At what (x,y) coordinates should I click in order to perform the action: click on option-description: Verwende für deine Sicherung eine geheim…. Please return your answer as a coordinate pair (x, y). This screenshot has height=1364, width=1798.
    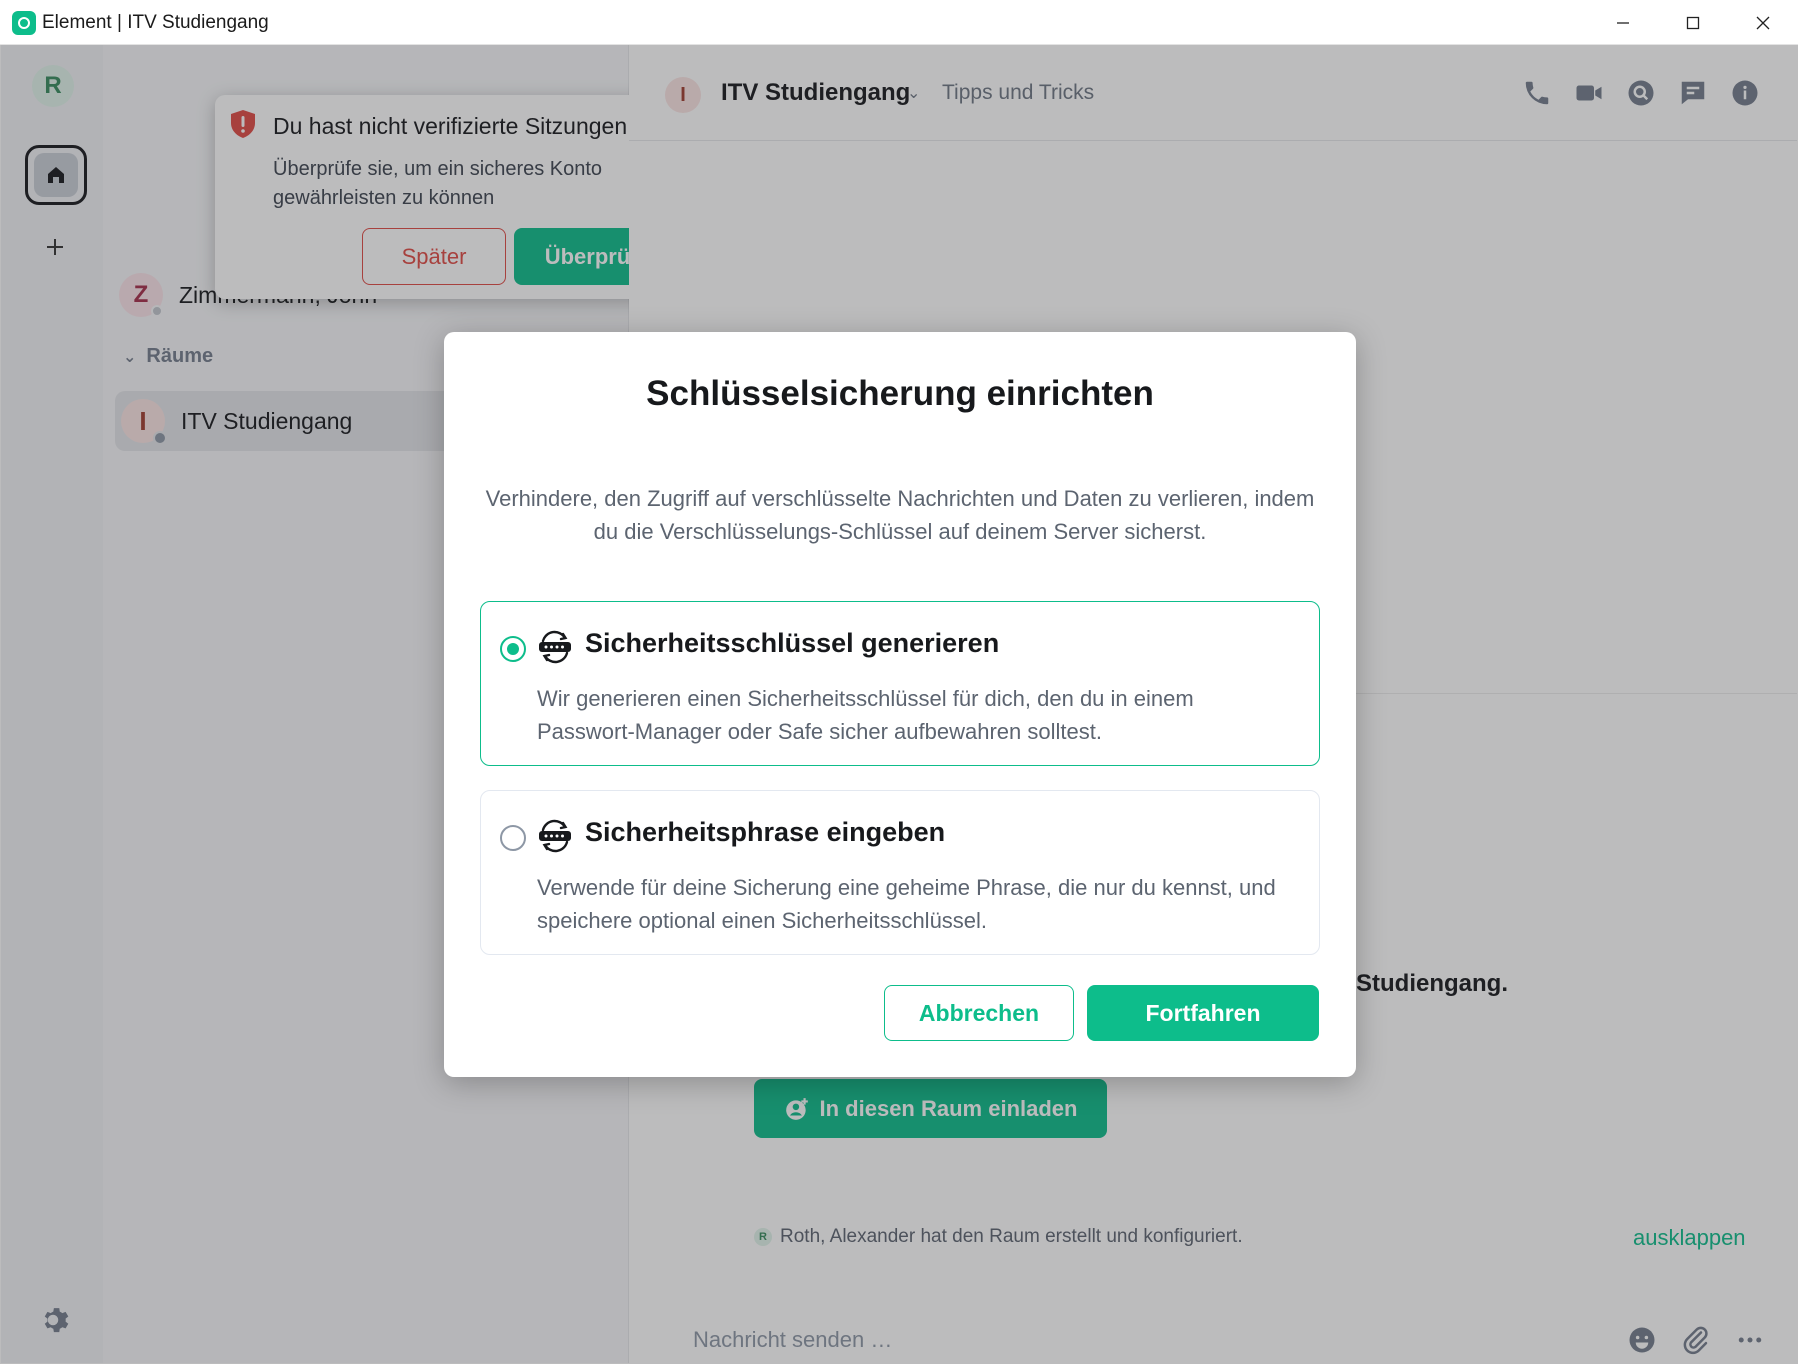
    Looking at the image, I should click on (906, 904).